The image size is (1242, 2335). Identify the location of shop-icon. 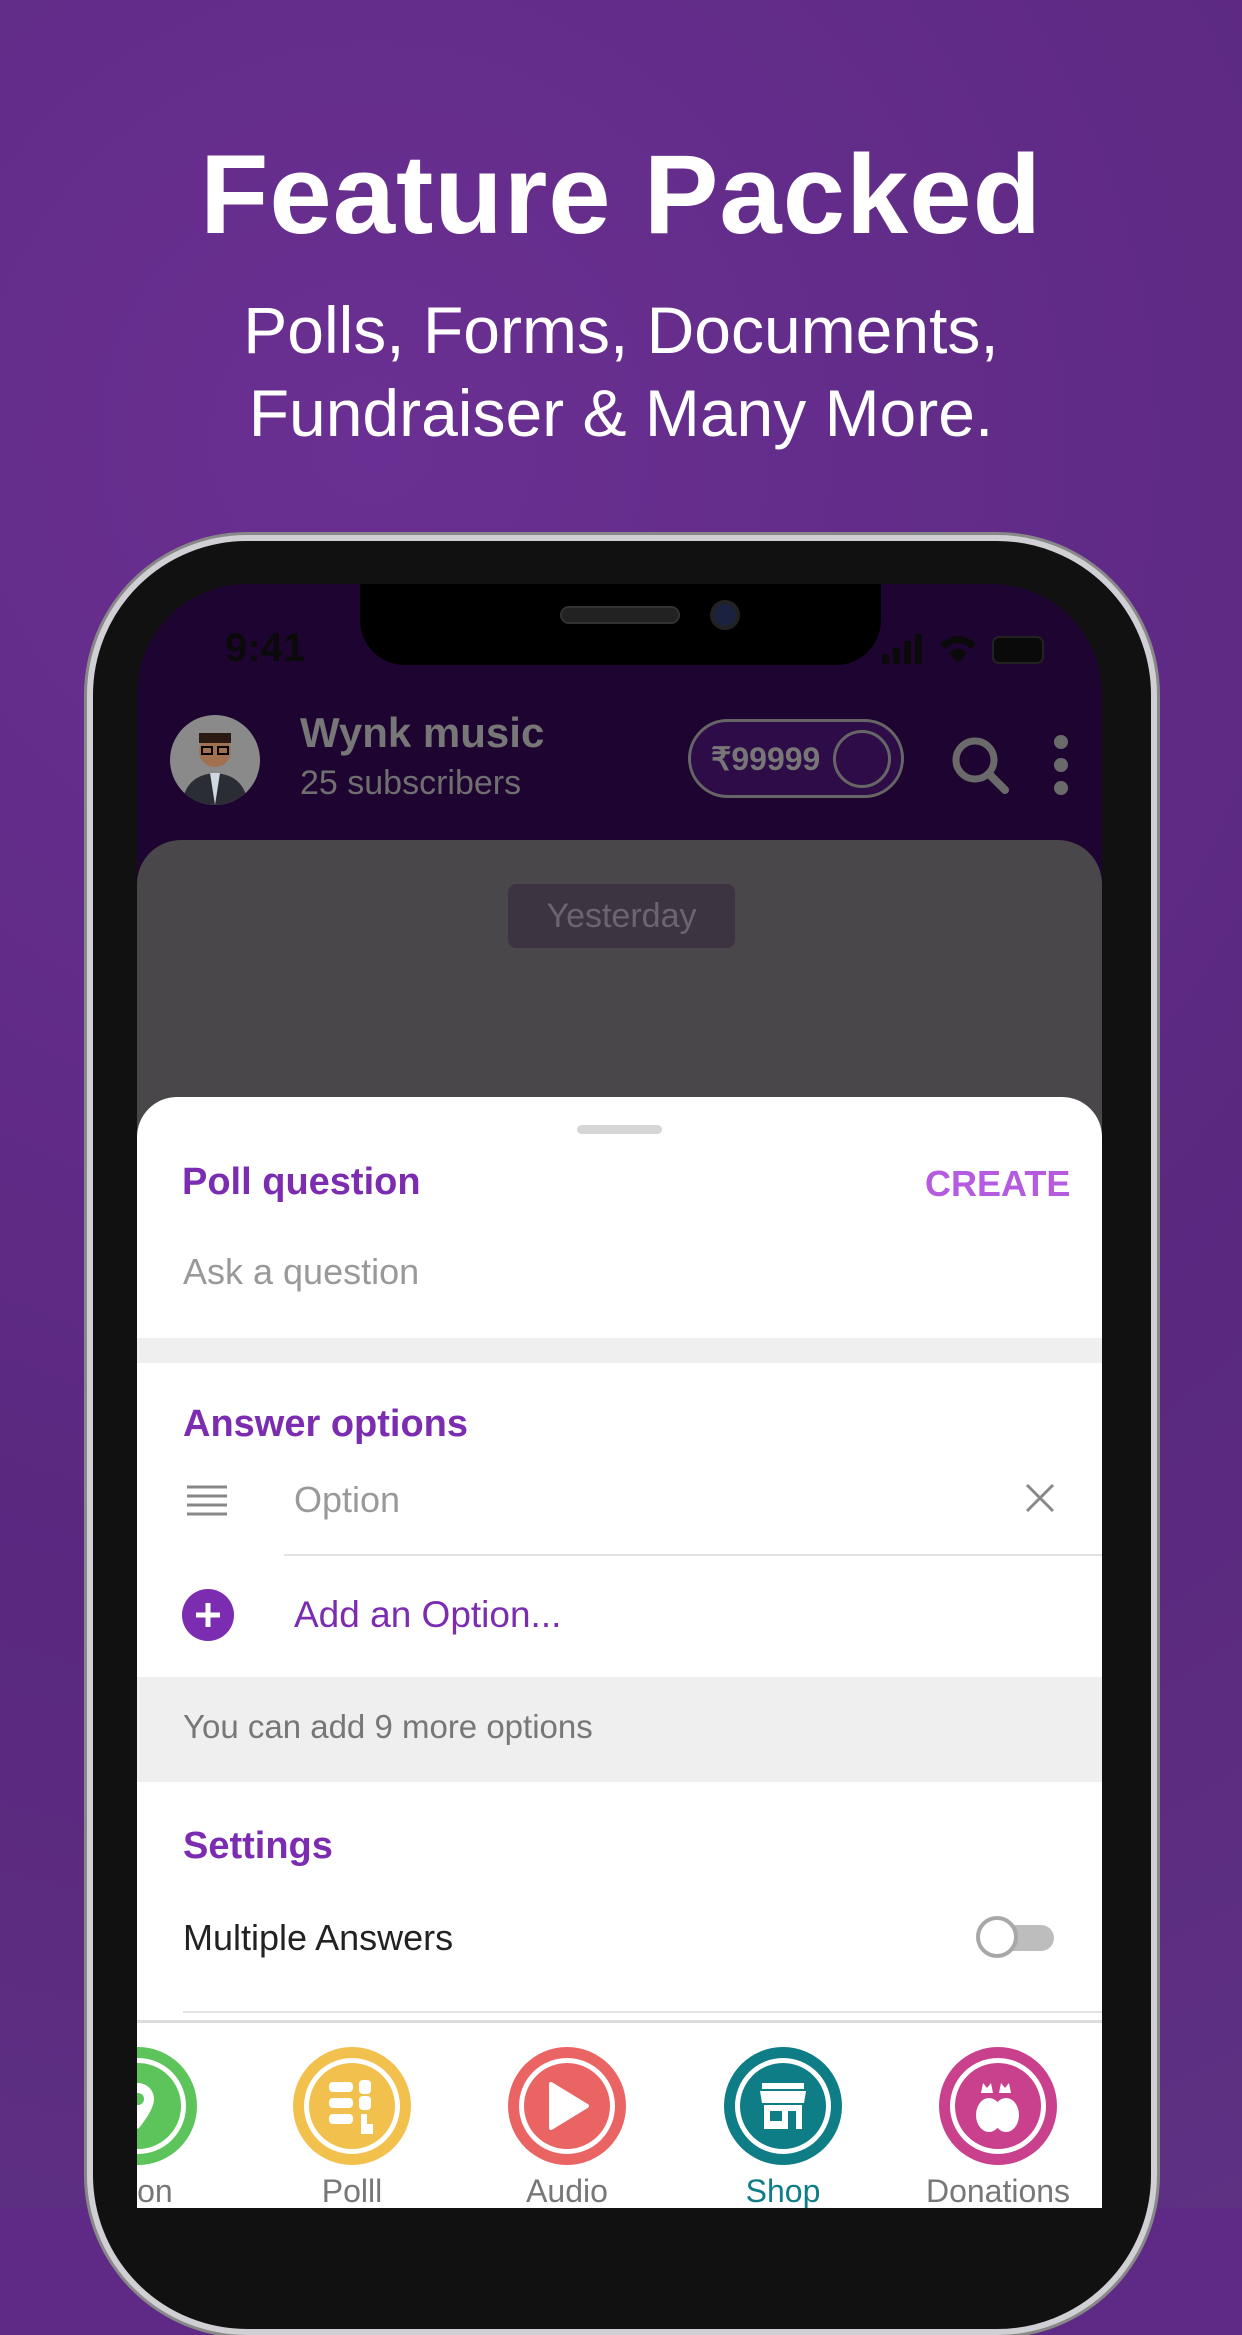
(783, 2106).